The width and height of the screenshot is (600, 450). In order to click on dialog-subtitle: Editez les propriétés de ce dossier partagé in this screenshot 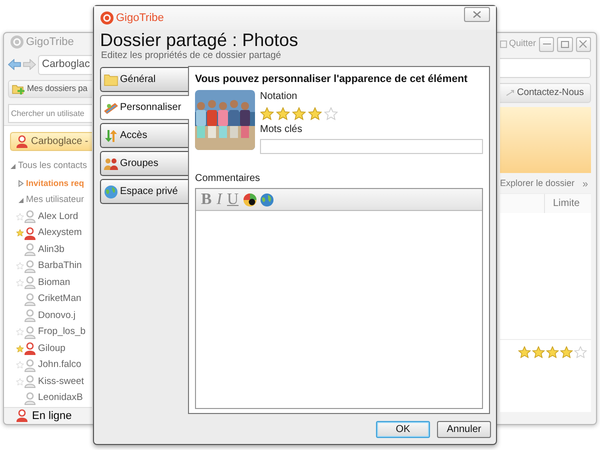, I will do `click(191, 55)`.